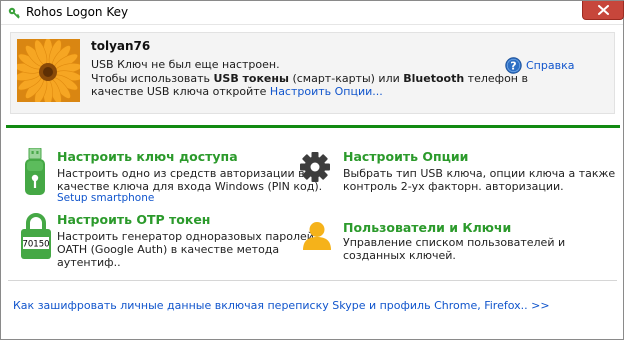 Image resolution: width=624 pixels, height=340 pixels. What do you see at coordinates (48, 70) in the screenshot?
I see `avatar` at bounding box center [48, 70].